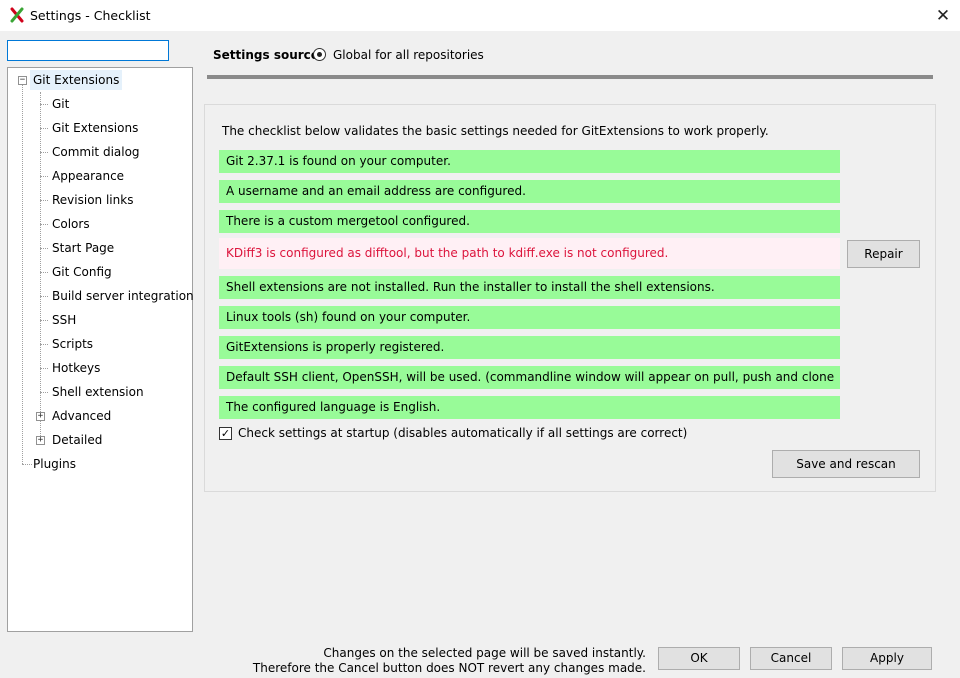 The image size is (960, 678). What do you see at coordinates (480, 15) in the screenshot?
I see `title-bar: Settings - Checklist ✕` at bounding box center [480, 15].